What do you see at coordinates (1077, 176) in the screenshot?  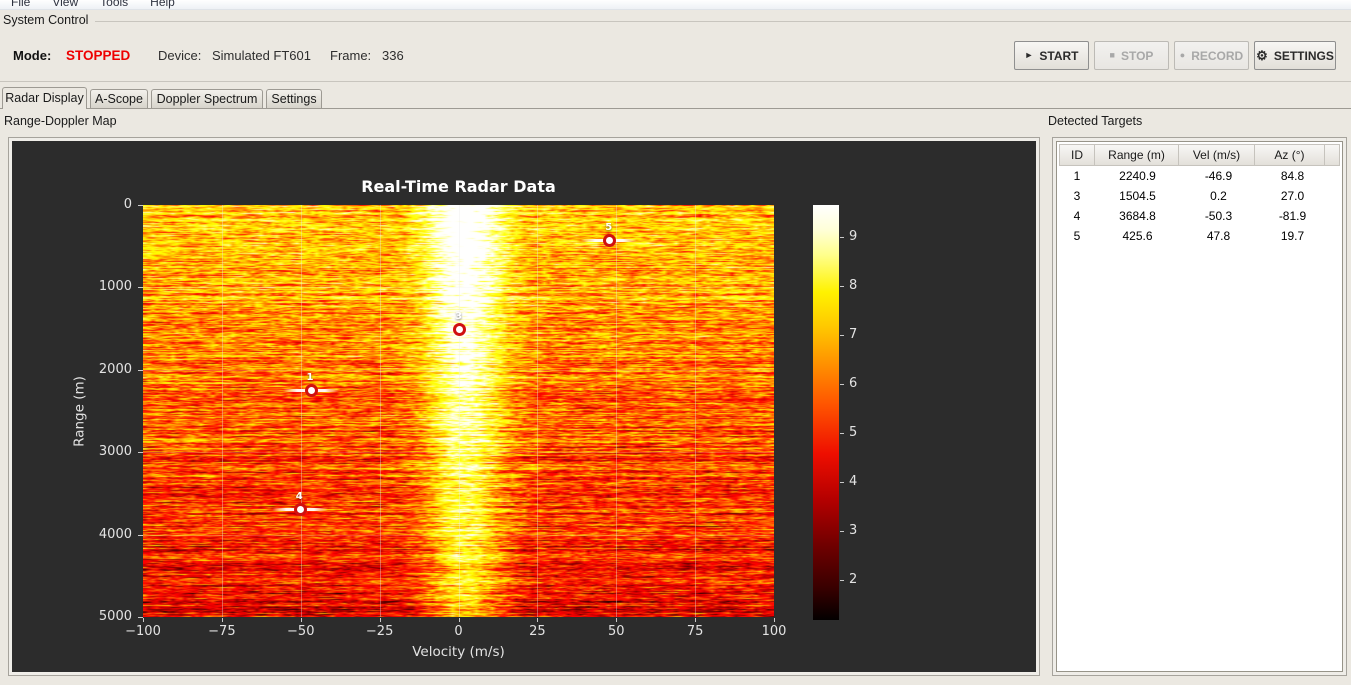 I see `table-cell: 1` at bounding box center [1077, 176].